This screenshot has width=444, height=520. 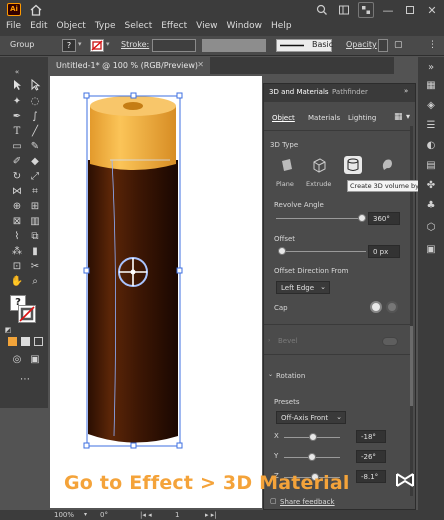 What do you see at coordinates (431, 146) in the screenshot?
I see `color-panel-icon: ◐` at bounding box center [431, 146].